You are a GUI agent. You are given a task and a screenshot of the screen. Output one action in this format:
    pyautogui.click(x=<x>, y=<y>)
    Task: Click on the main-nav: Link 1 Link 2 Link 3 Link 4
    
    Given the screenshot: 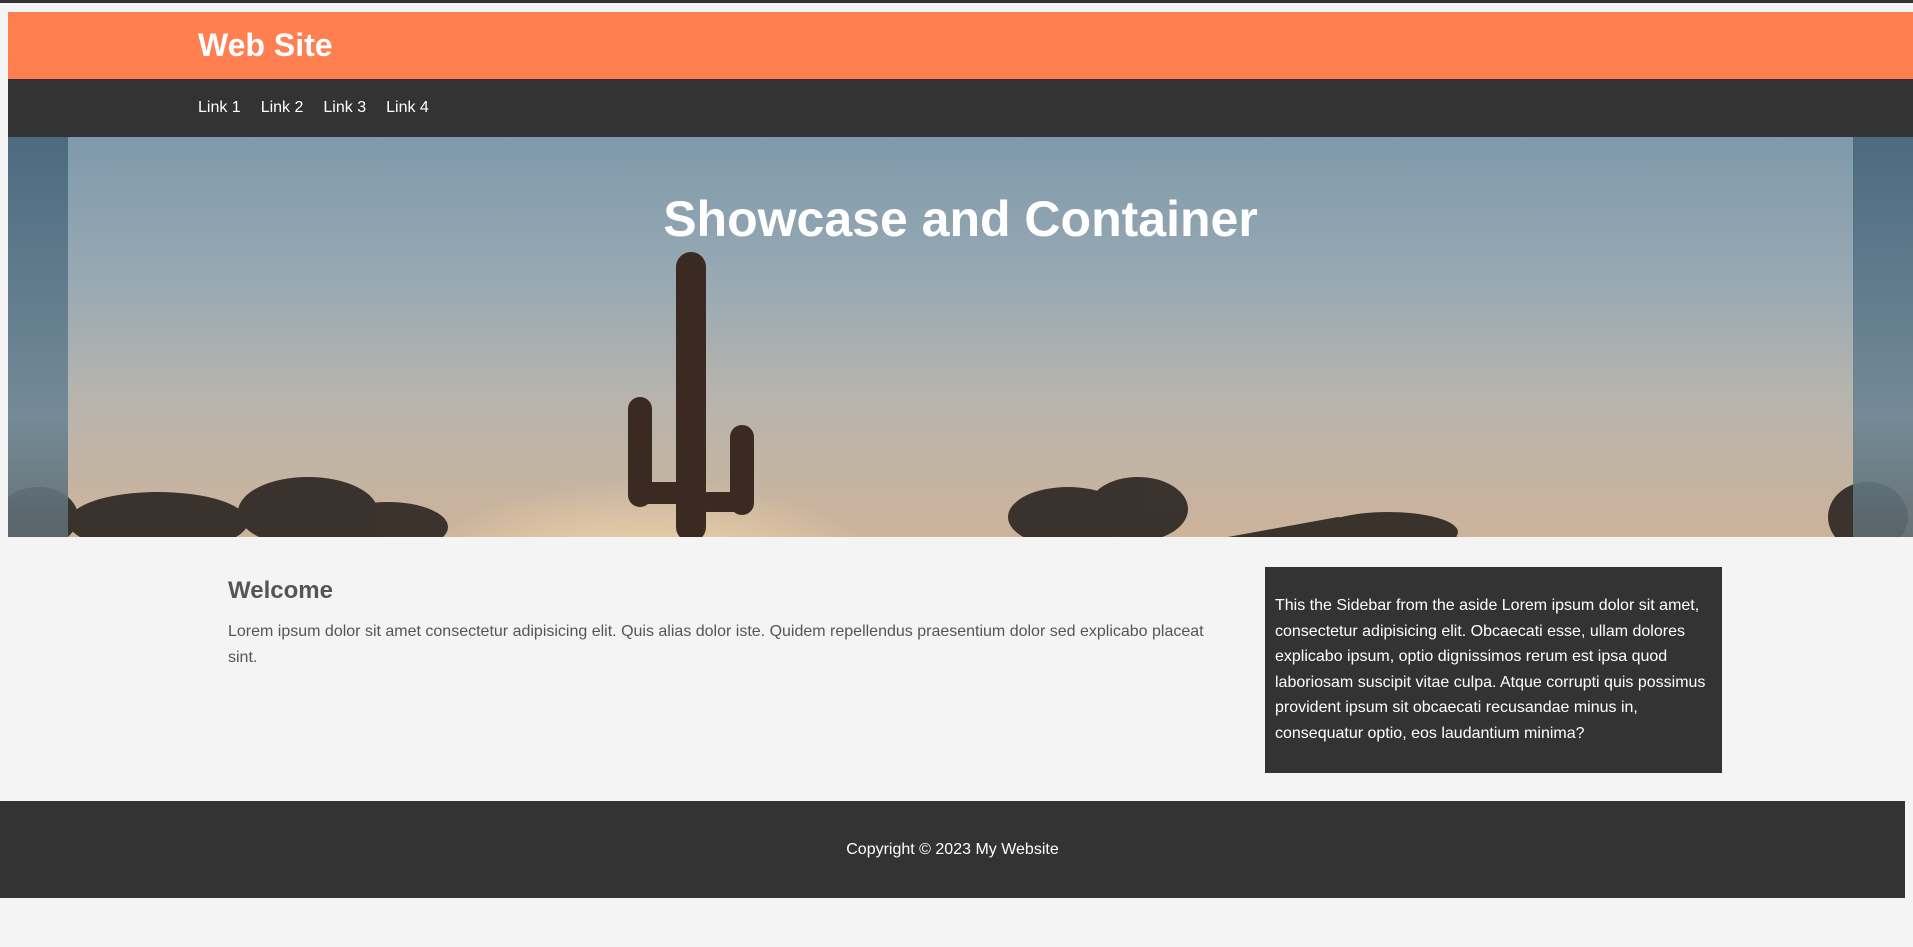 What is the action you would take?
    pyautogui.click(x=960, y=108)
    